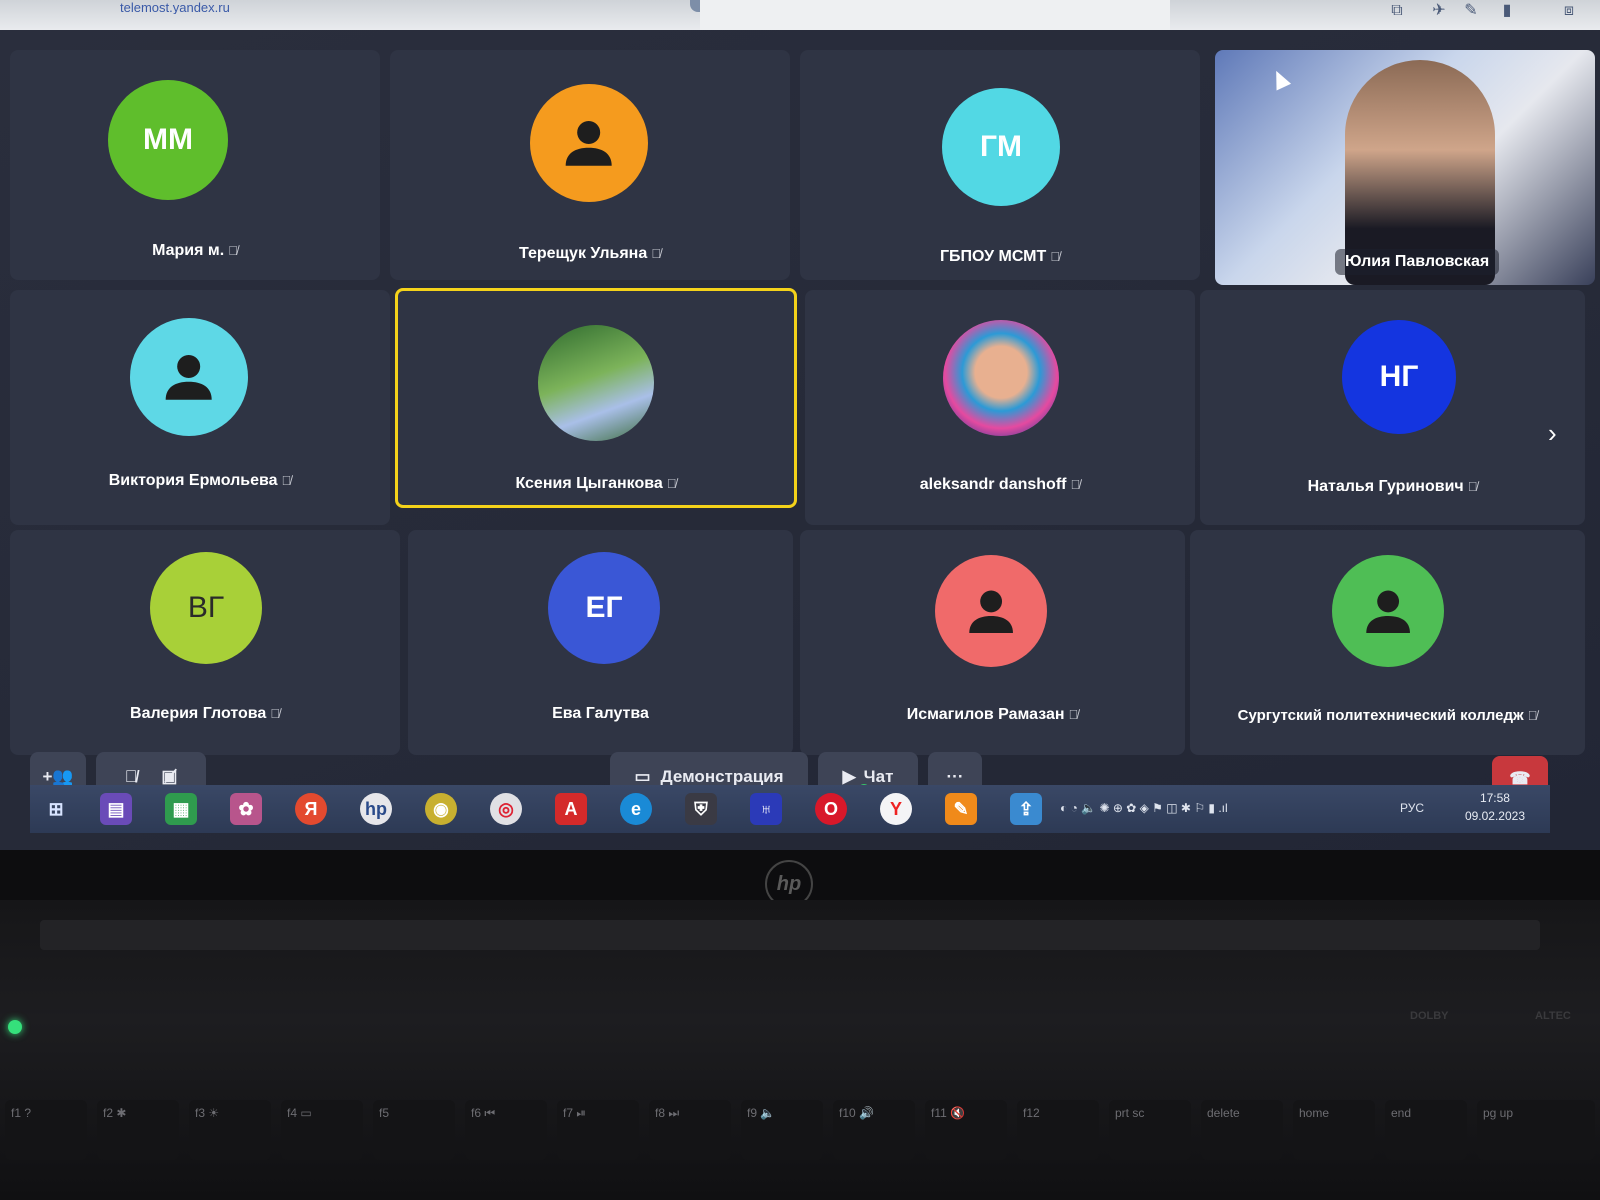 This screenshot has height=1200, width=1600. Describe the element at coordinates (600, 713) in the screenshot. I see `participant-name: Ева Галутва` at that location.